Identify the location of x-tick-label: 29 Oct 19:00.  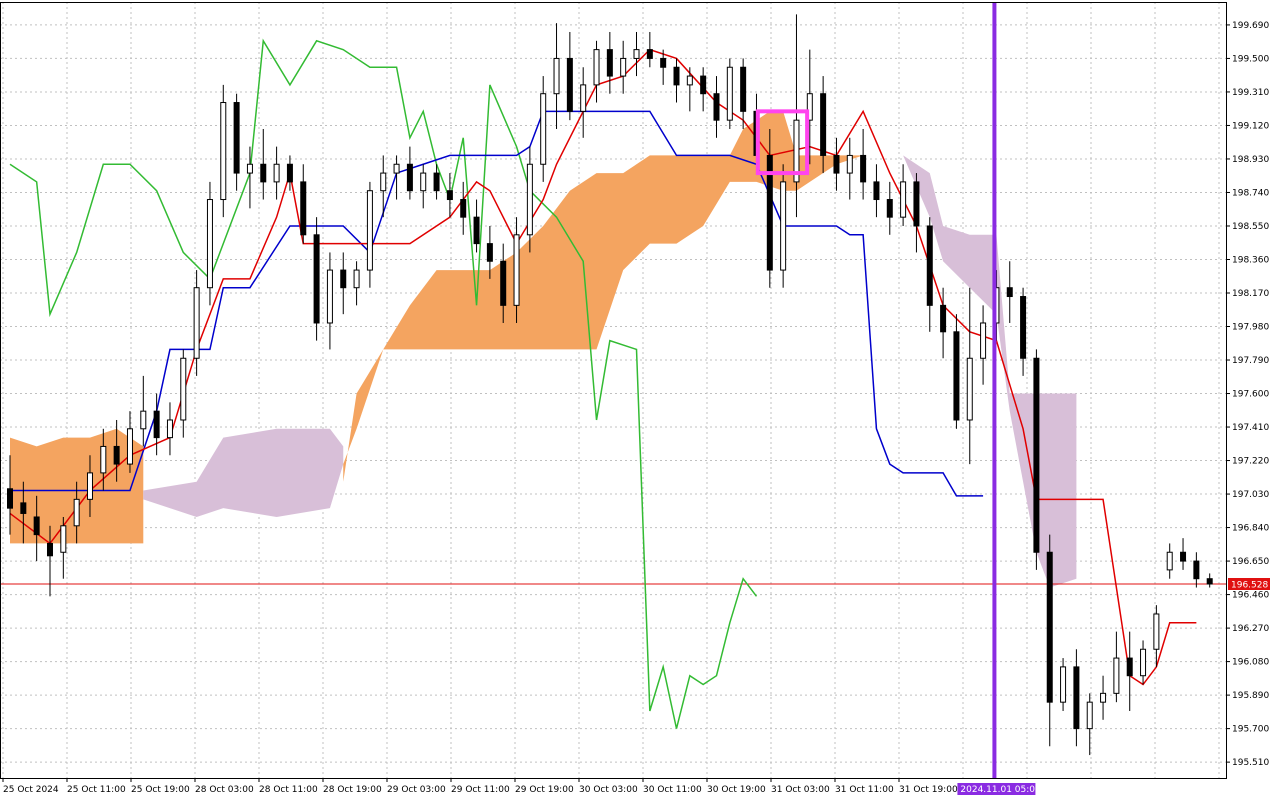
(544, 790).